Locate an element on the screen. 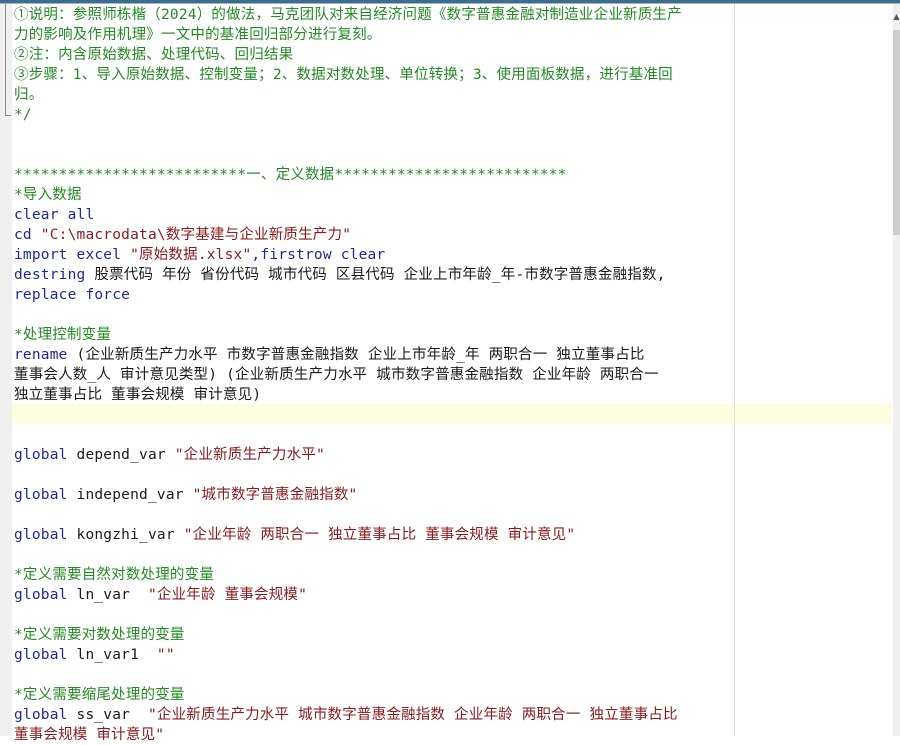 This screenshot has height=745, width=900. code-text: ln_var is located at coordinates (112, 595).